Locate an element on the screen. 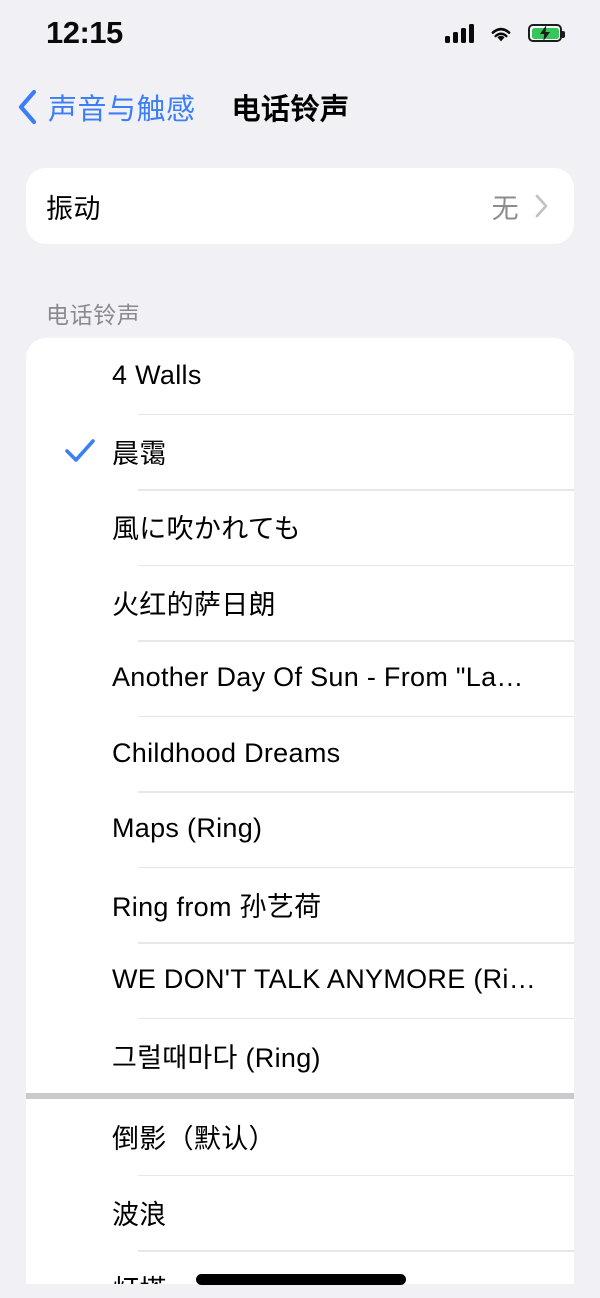 This screenshot has width=600, height=1298. ringtone-row: 波浪 is located at coordinates (300, 1212).